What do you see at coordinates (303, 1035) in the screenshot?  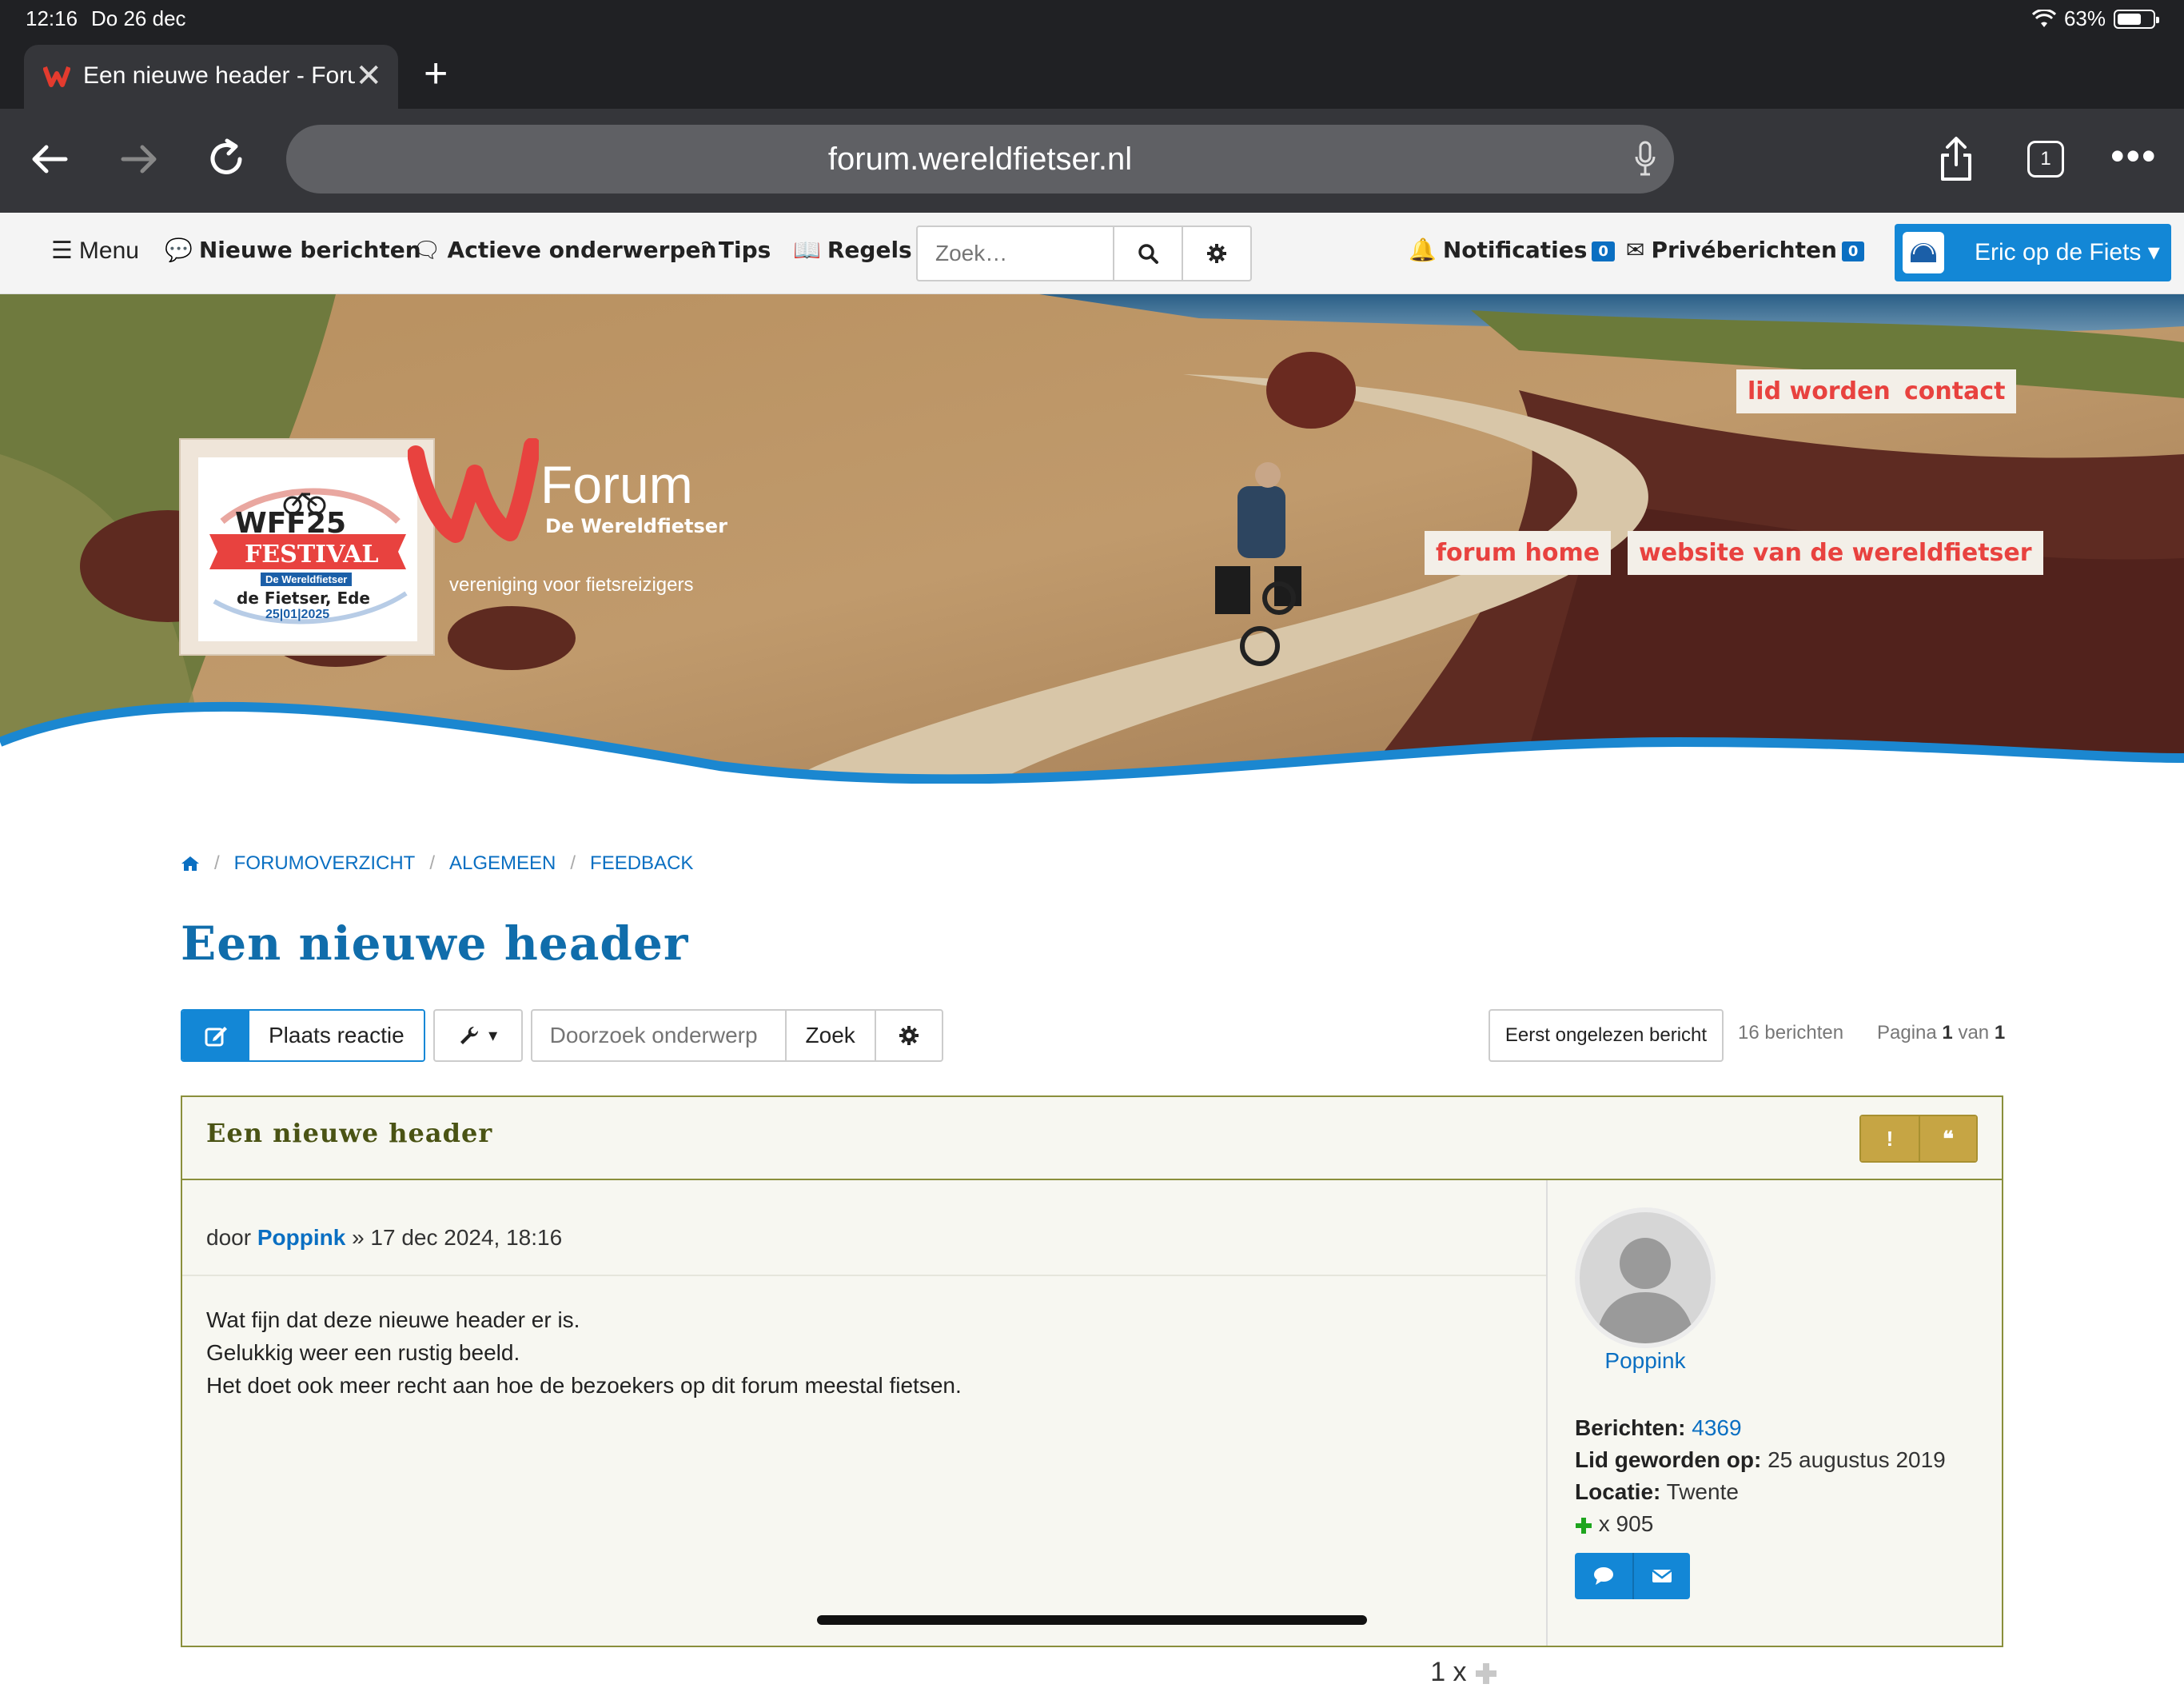 I see `post-reply-button: Plaats reactie` at bounding box center [303, 1035].